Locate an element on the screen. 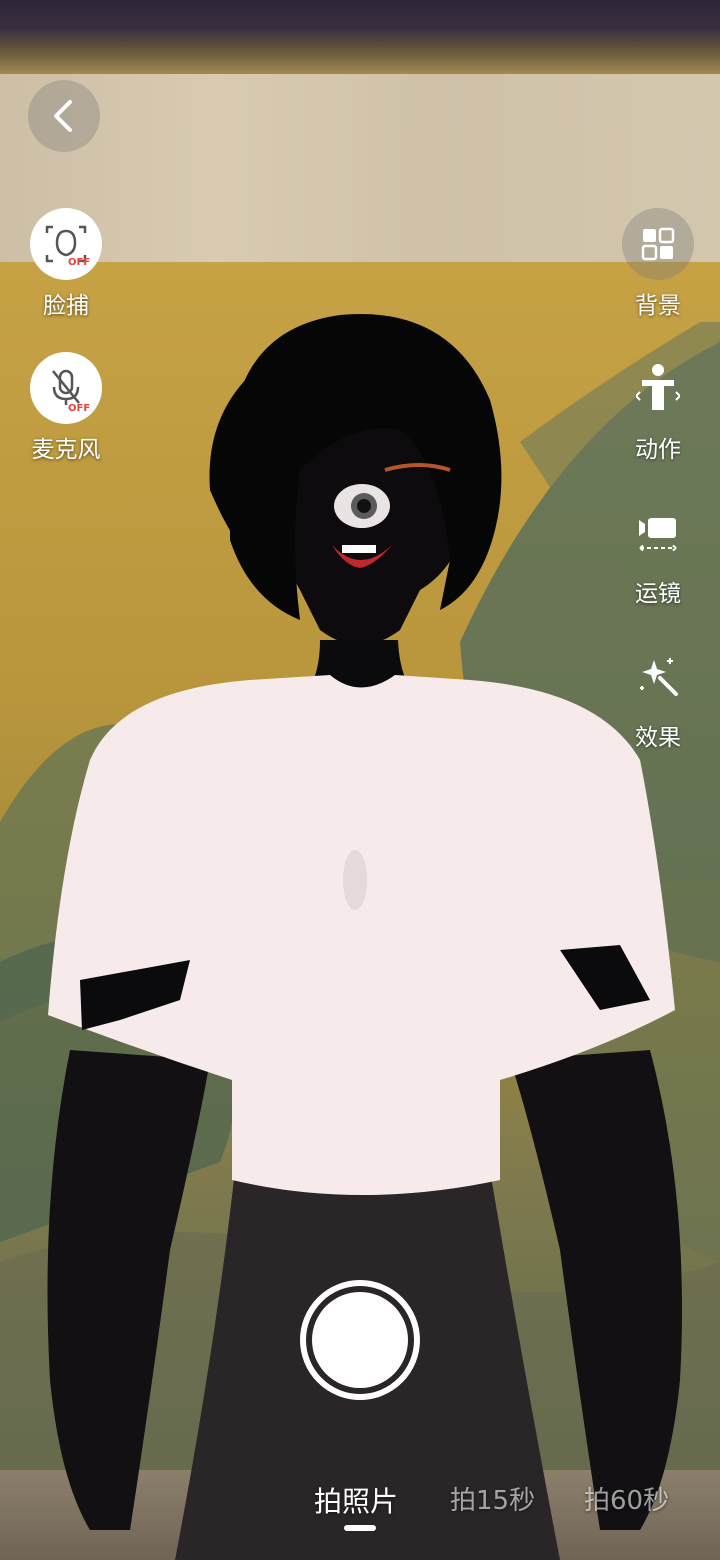  camera-movement-button is located at coordinates (658, 532).